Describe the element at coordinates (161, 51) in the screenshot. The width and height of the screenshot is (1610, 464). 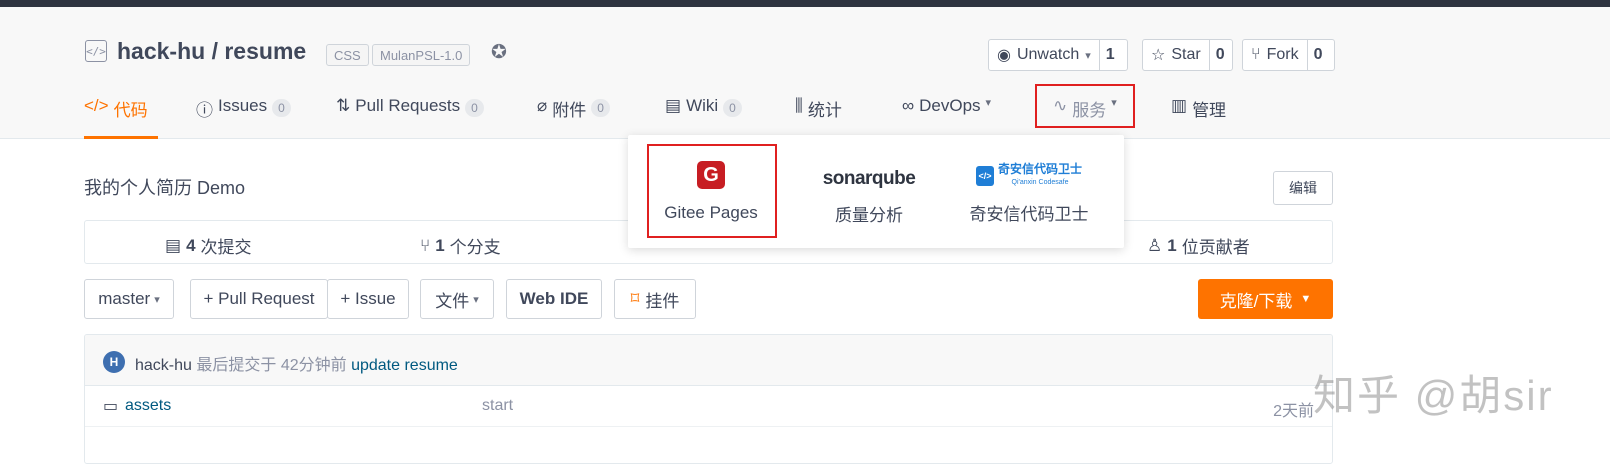
I see `repo-owner-link: hack-hu` at that location.